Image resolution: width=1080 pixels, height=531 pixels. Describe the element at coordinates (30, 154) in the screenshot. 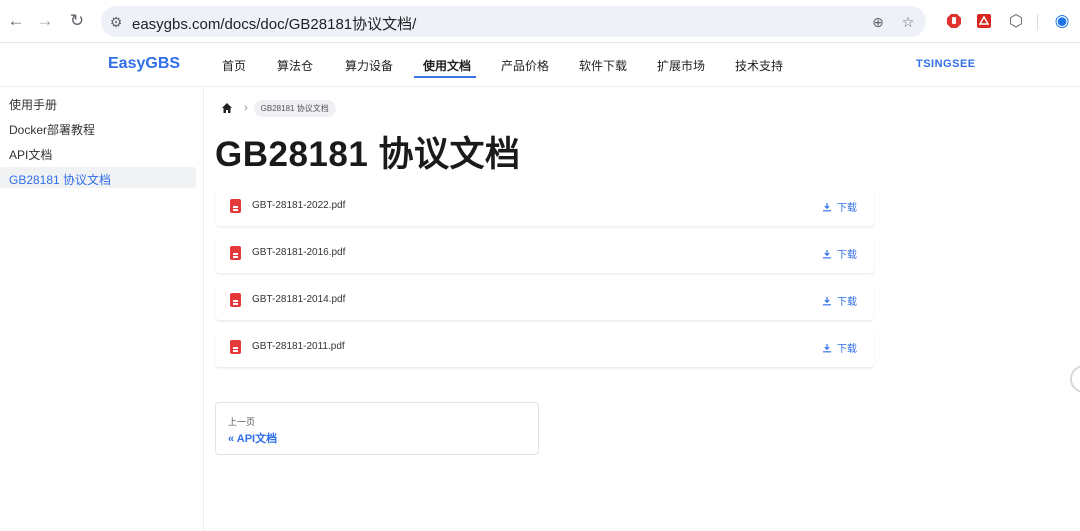

I see `sidebar-item-api: API文档` at that location.